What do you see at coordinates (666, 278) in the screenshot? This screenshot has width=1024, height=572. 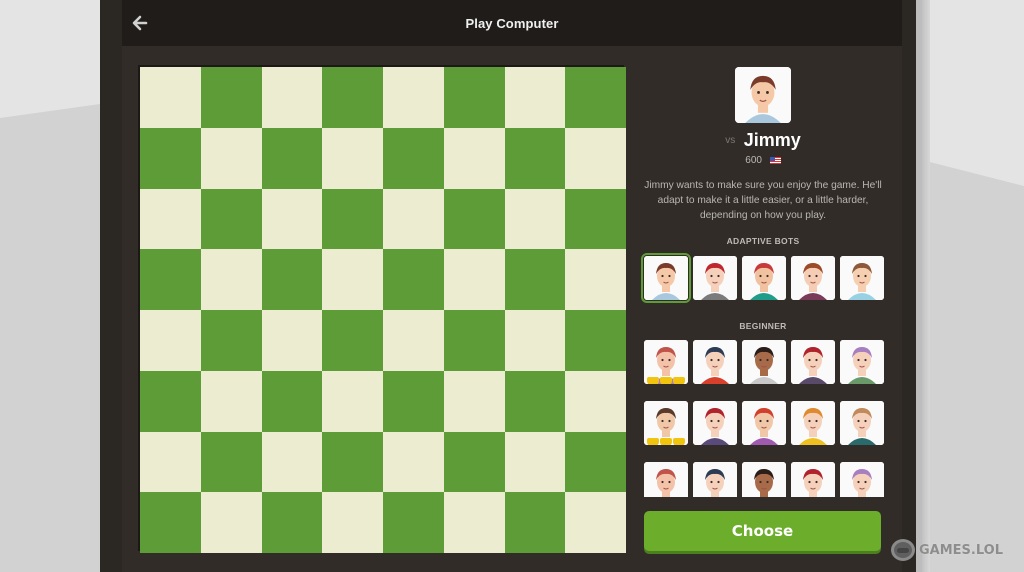 I see `bot-avatar-jimmy` at bounding box center [666, 278].